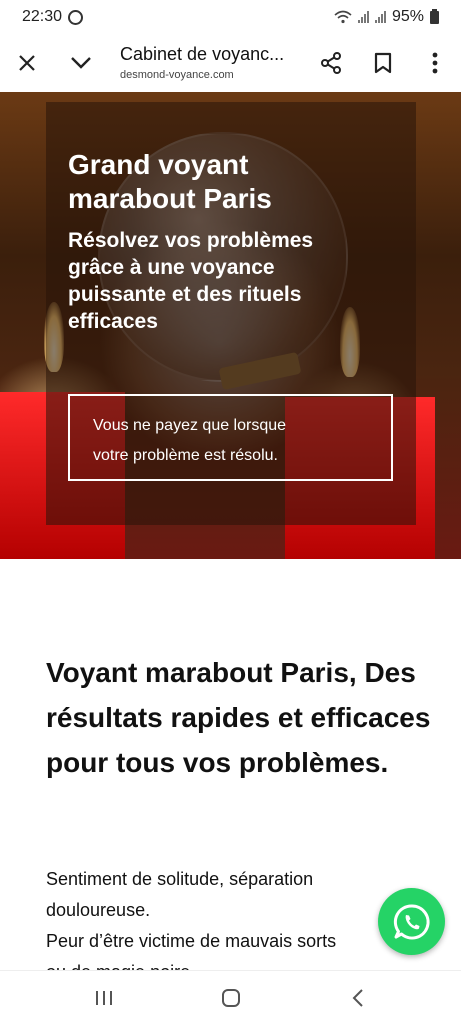  Describe the element at coordinates (177, 75) in the screenshot. I see `page-domain: desmond-voyance.com` at that location.